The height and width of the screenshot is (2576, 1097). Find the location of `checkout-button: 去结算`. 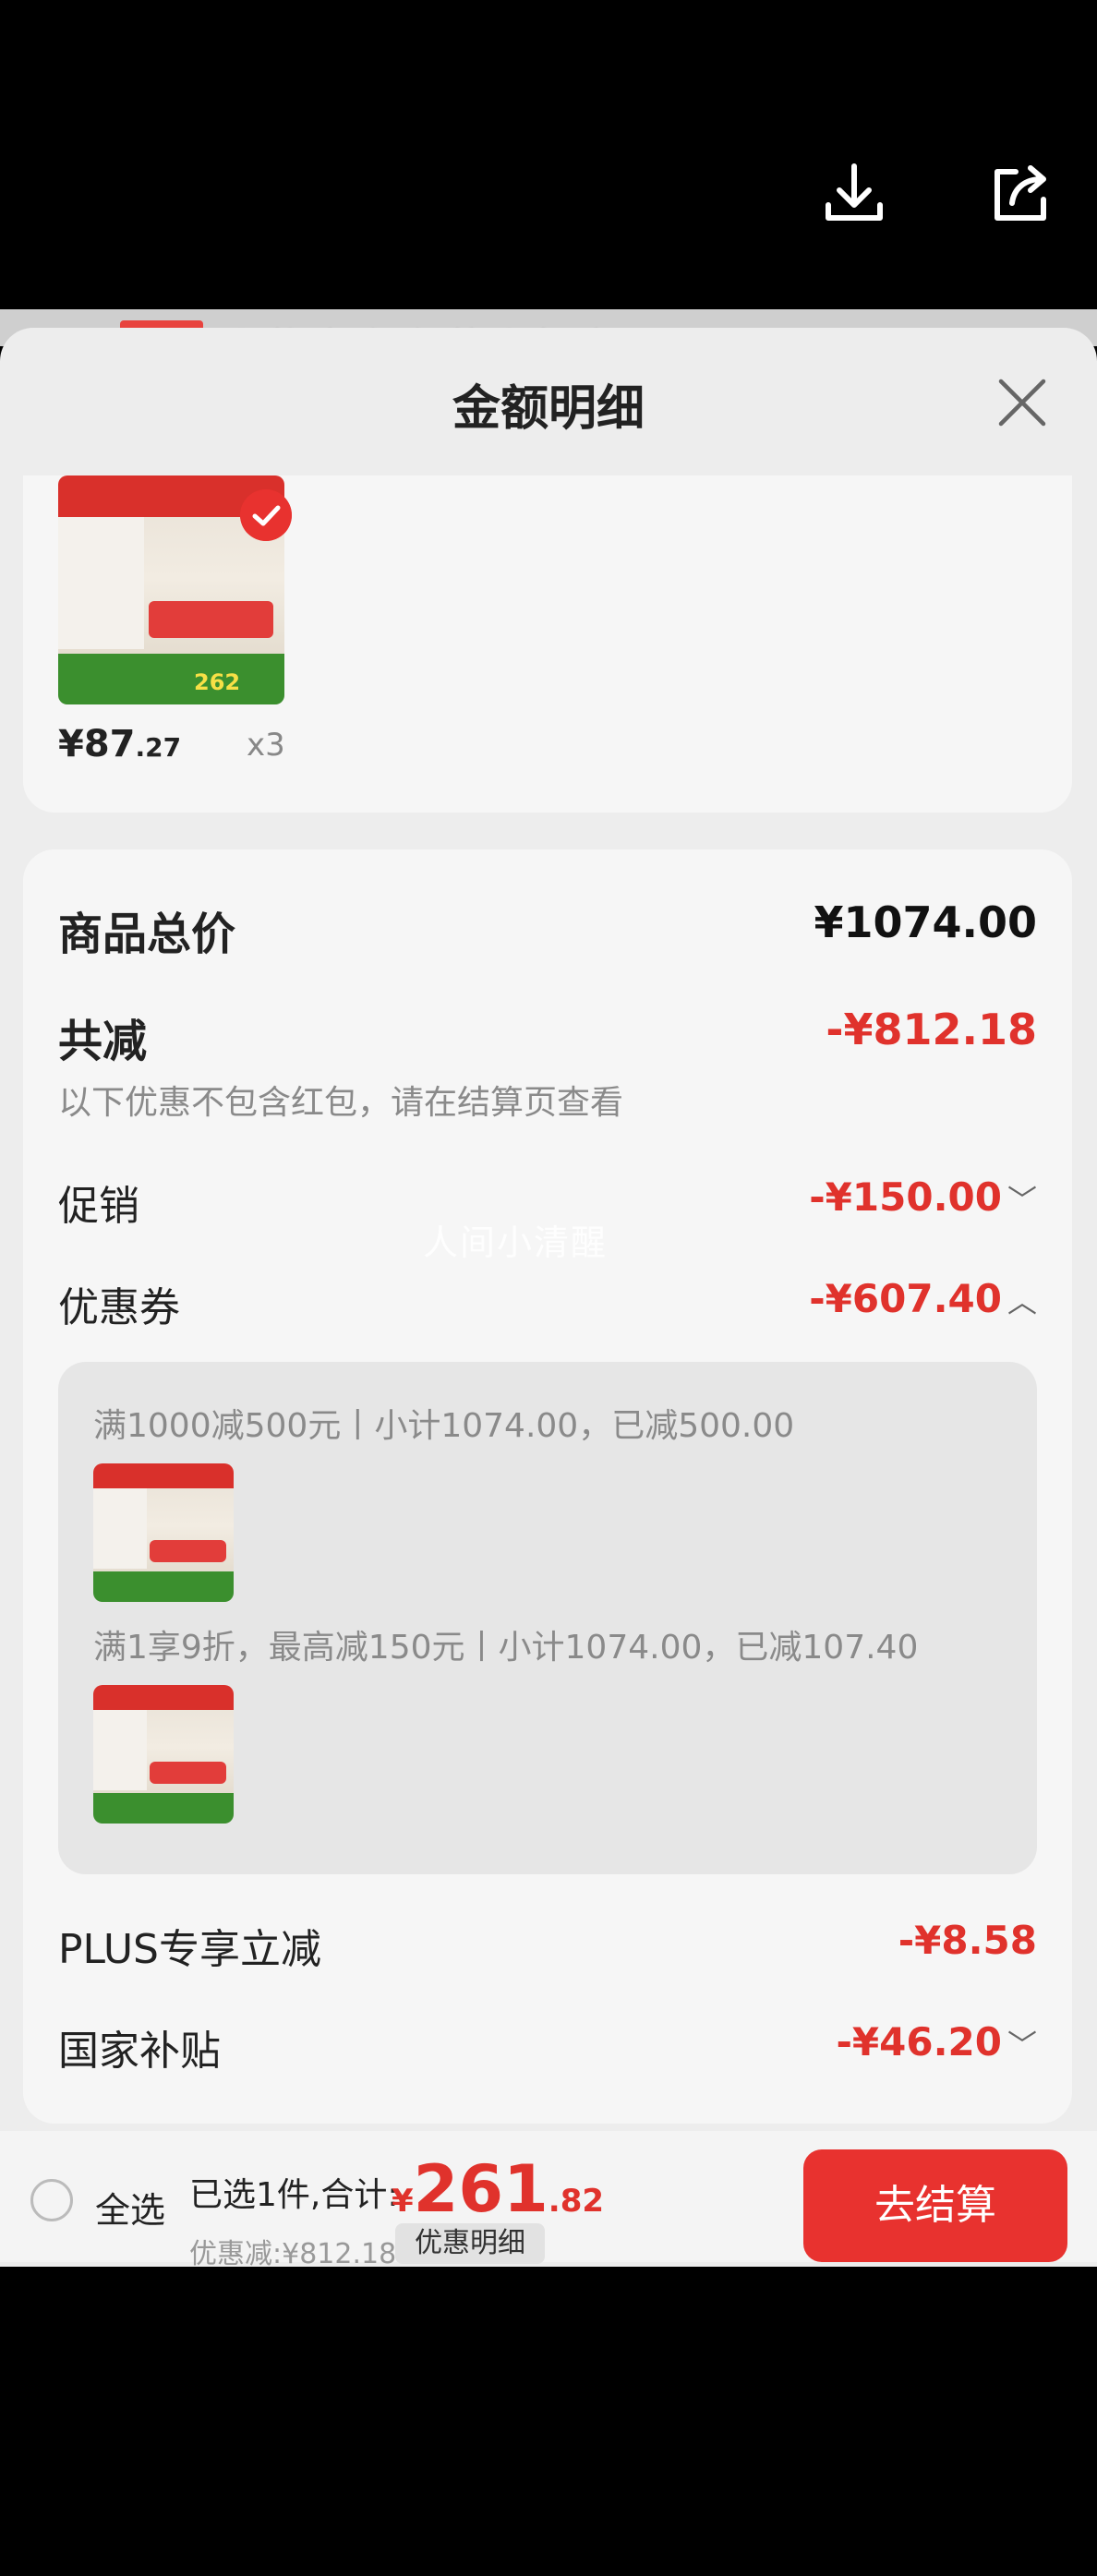

checkout-button: 去结算 is located at coordinates (935, 2205).